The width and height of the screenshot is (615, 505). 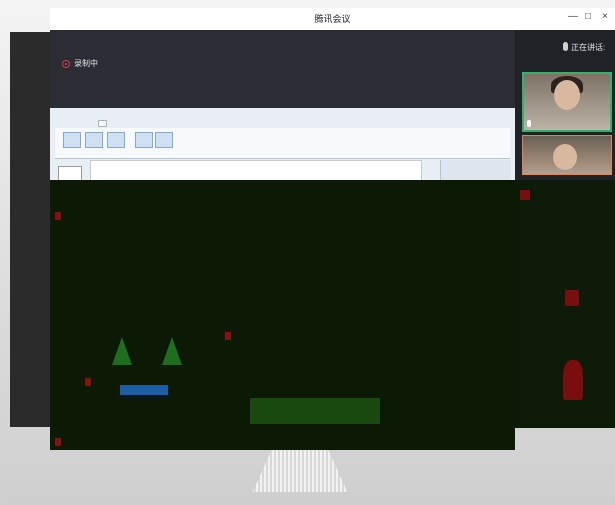 I want to click on window-title: 腾讯会议, so click(x=332, y=19).